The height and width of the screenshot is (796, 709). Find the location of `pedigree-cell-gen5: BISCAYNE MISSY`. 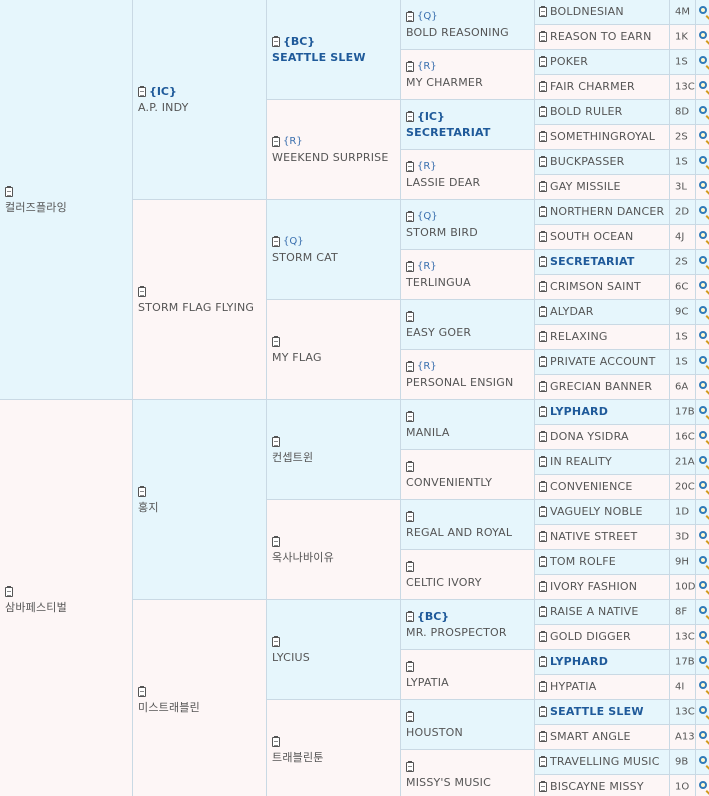

pedigree-cell-gen5: BISCAYNE MISSY is located at coordinates (602, 785).